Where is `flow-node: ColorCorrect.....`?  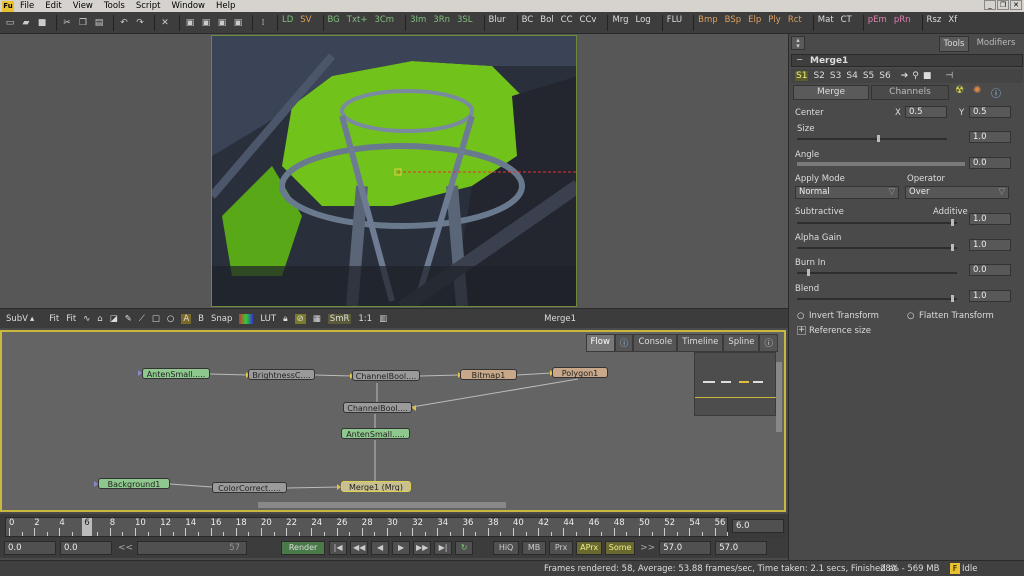
flow-node: ColorCorrect..... is located at coordinates (249, 487).